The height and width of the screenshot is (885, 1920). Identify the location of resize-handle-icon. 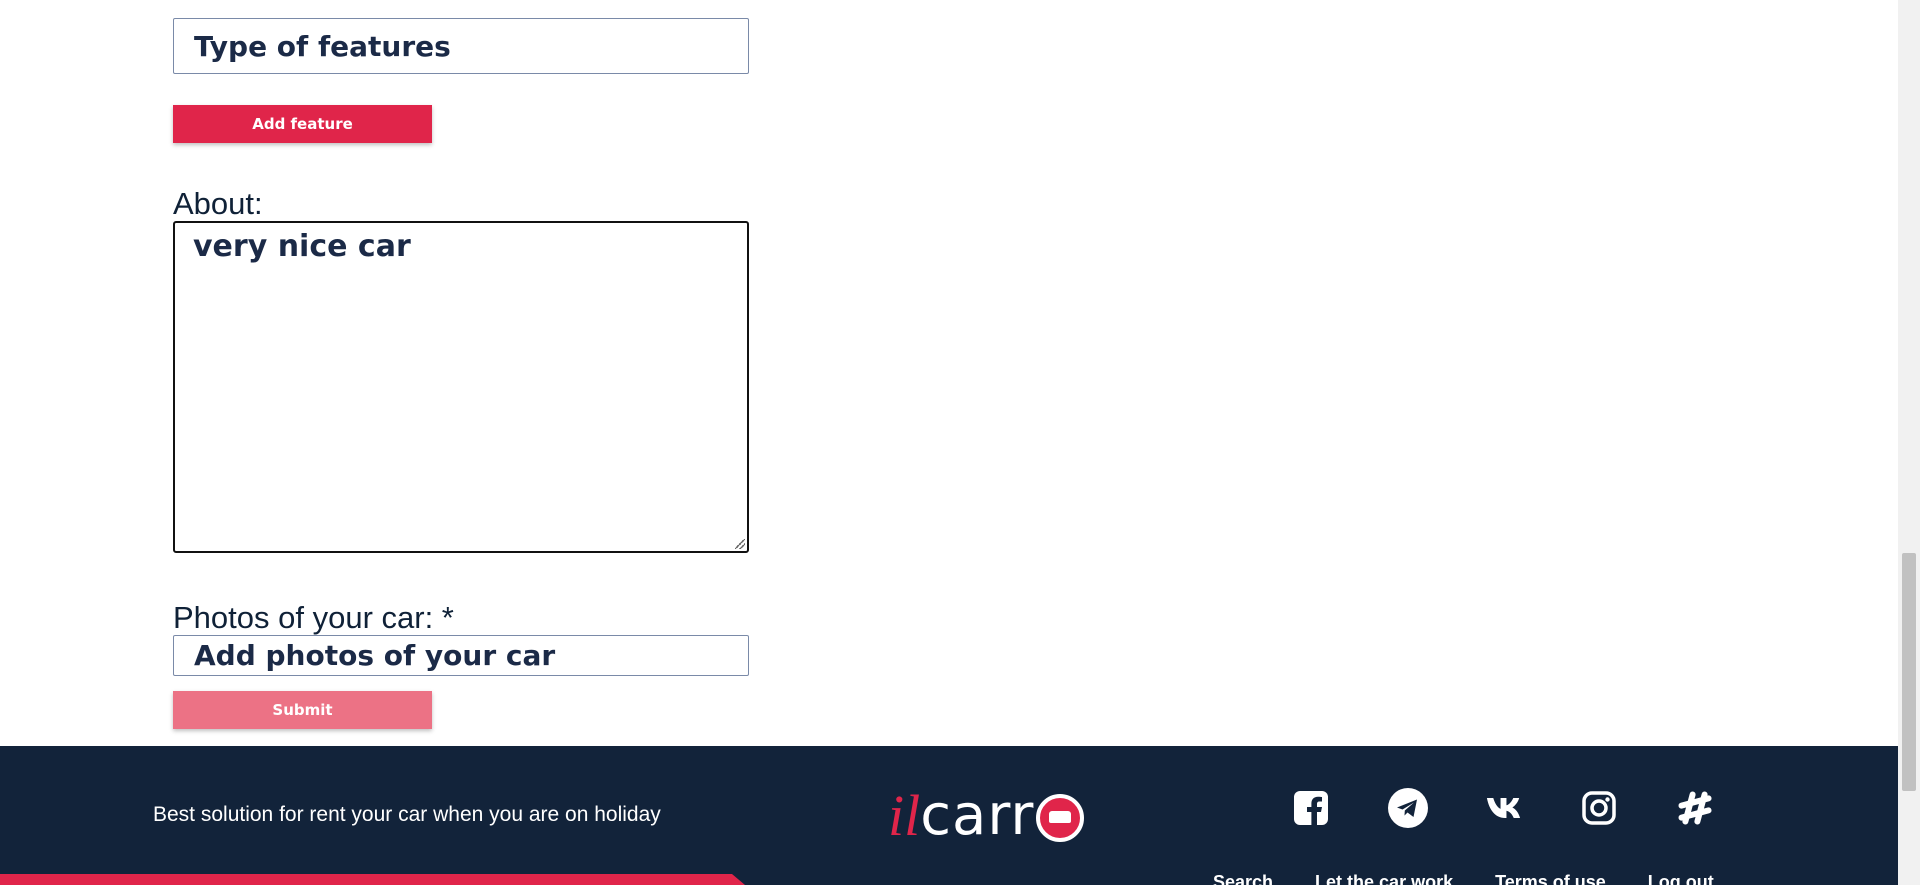
(740, 544).